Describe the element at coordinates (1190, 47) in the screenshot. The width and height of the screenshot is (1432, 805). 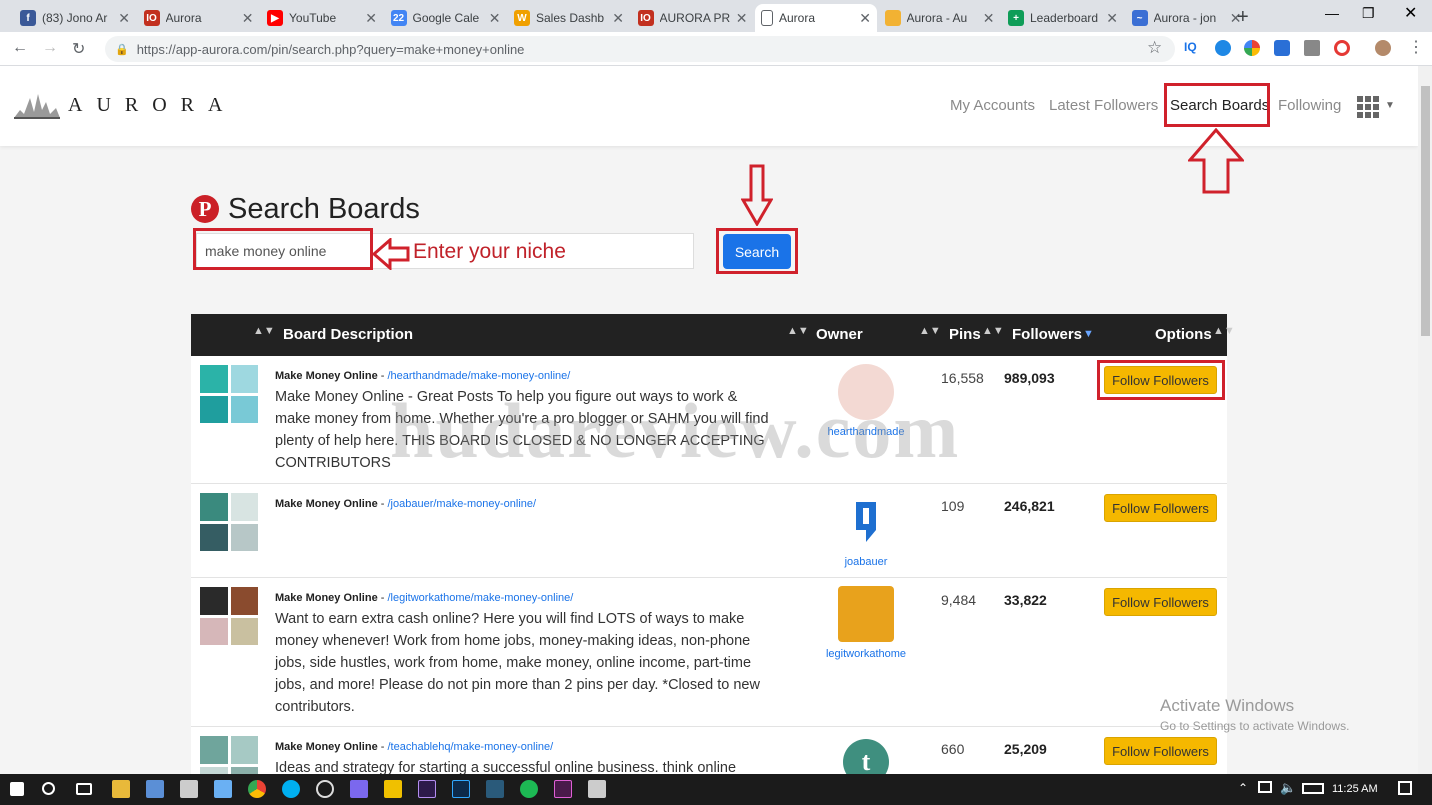
I see `iq-extension-icon: IQ` at that location.